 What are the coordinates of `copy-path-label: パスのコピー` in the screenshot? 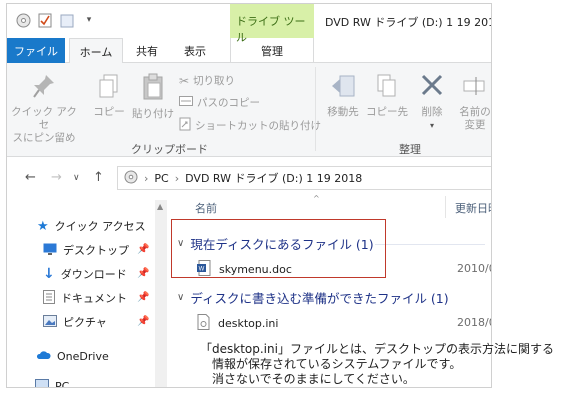 It's located at (228, 103).